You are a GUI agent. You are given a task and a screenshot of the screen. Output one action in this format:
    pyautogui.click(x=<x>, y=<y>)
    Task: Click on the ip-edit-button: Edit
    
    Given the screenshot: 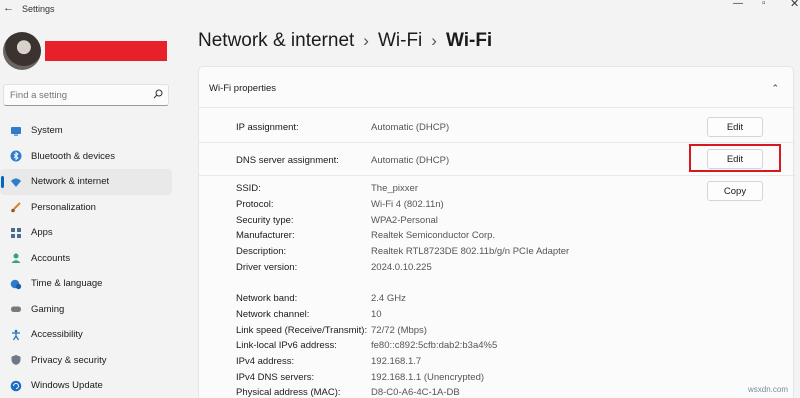 What is the action you would take?
    pyautogui.click(x=735, y=127)
    